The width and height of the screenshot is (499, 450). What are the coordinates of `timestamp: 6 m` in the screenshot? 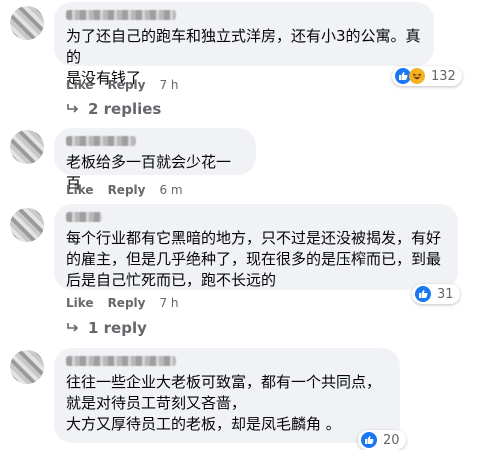 It's located at (170, 190).